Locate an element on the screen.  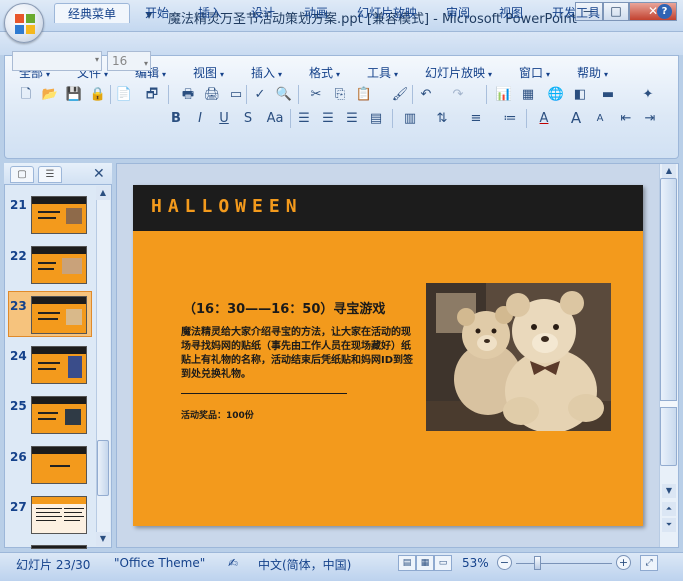
scroll-down-icon: ▼ is located at coordinates (103, 539).